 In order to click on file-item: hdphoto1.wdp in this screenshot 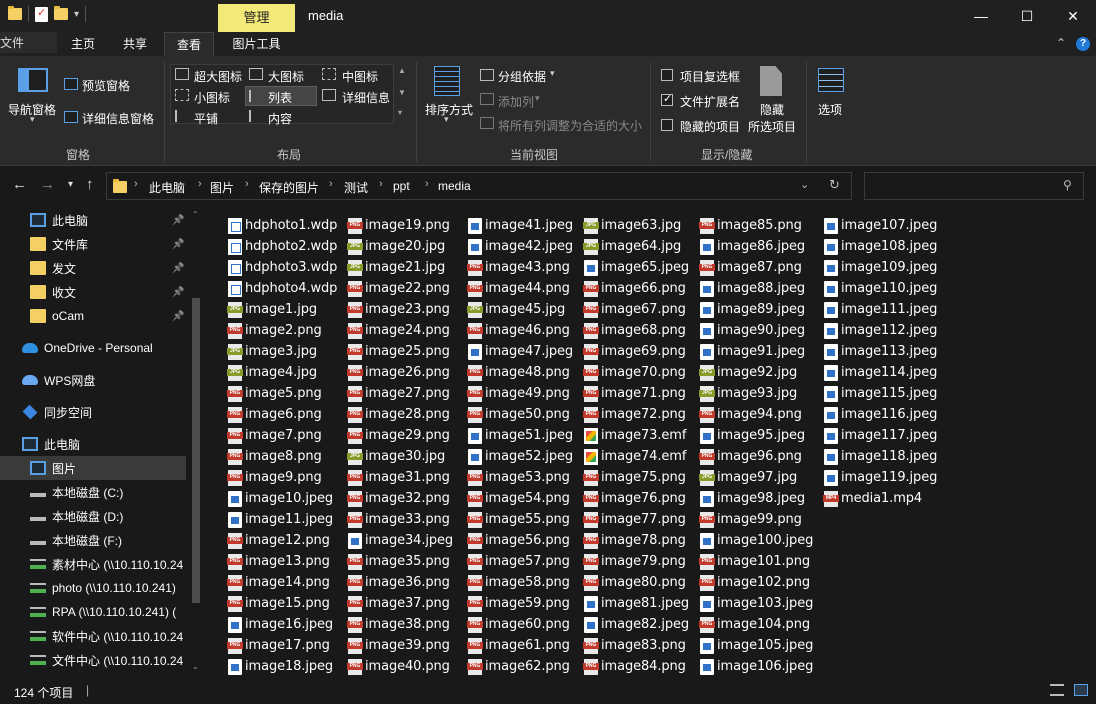, I will do `click(282, 225)`.